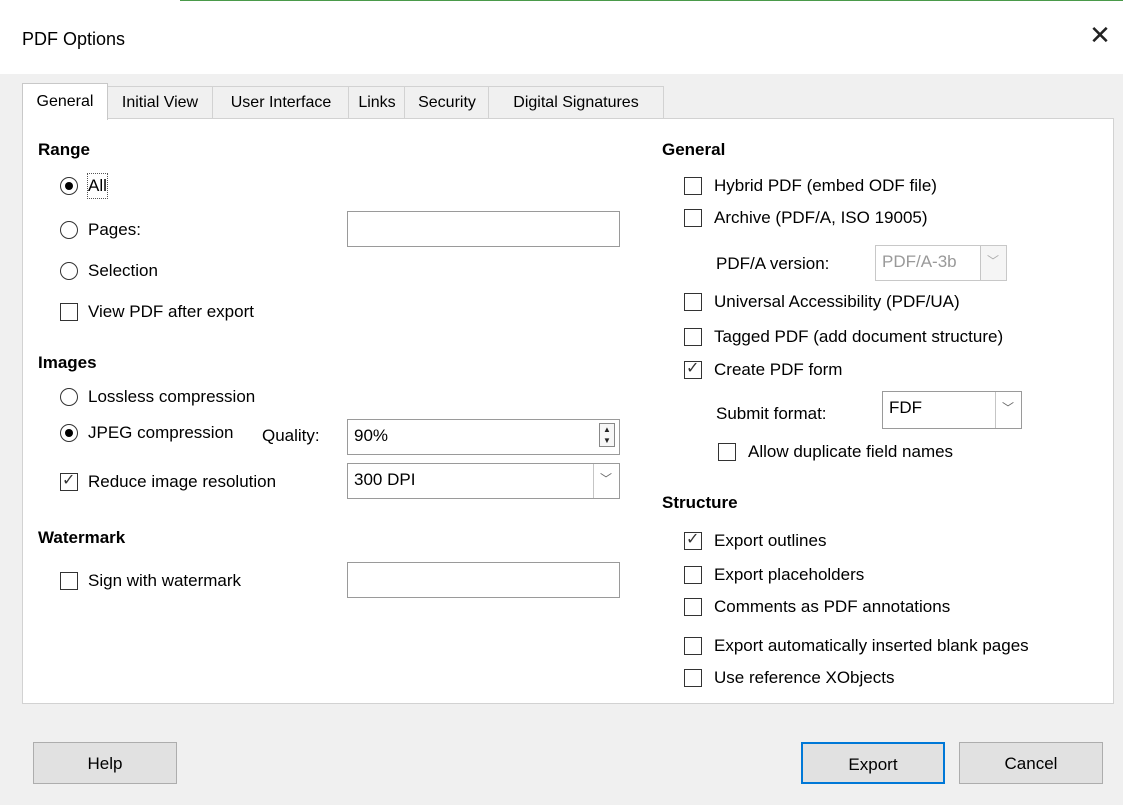 This screenshot has width=1123, height=805. What do you see at coordinates (804, 677) in the screenshot?
I see `xobjects-label: Use reference XObjects` at bounding box center [804, 677].